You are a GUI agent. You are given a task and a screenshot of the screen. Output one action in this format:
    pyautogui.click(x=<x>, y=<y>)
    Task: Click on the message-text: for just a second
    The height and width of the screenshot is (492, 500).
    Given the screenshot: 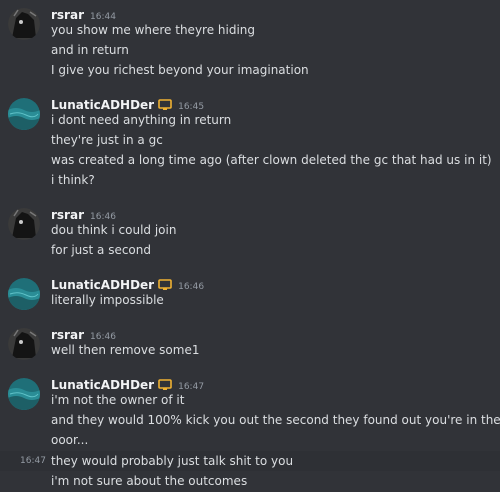 What is the action you would take?
    pyautogui.click(x=101, y=250)
    